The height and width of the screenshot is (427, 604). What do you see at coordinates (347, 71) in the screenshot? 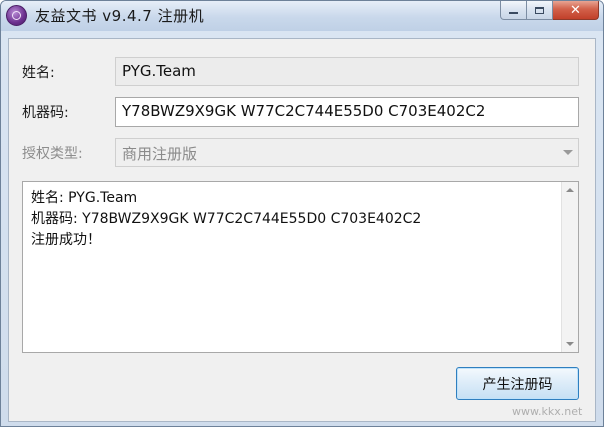
I see `name-field: PYG.Team` at bounding box center [347, 71].